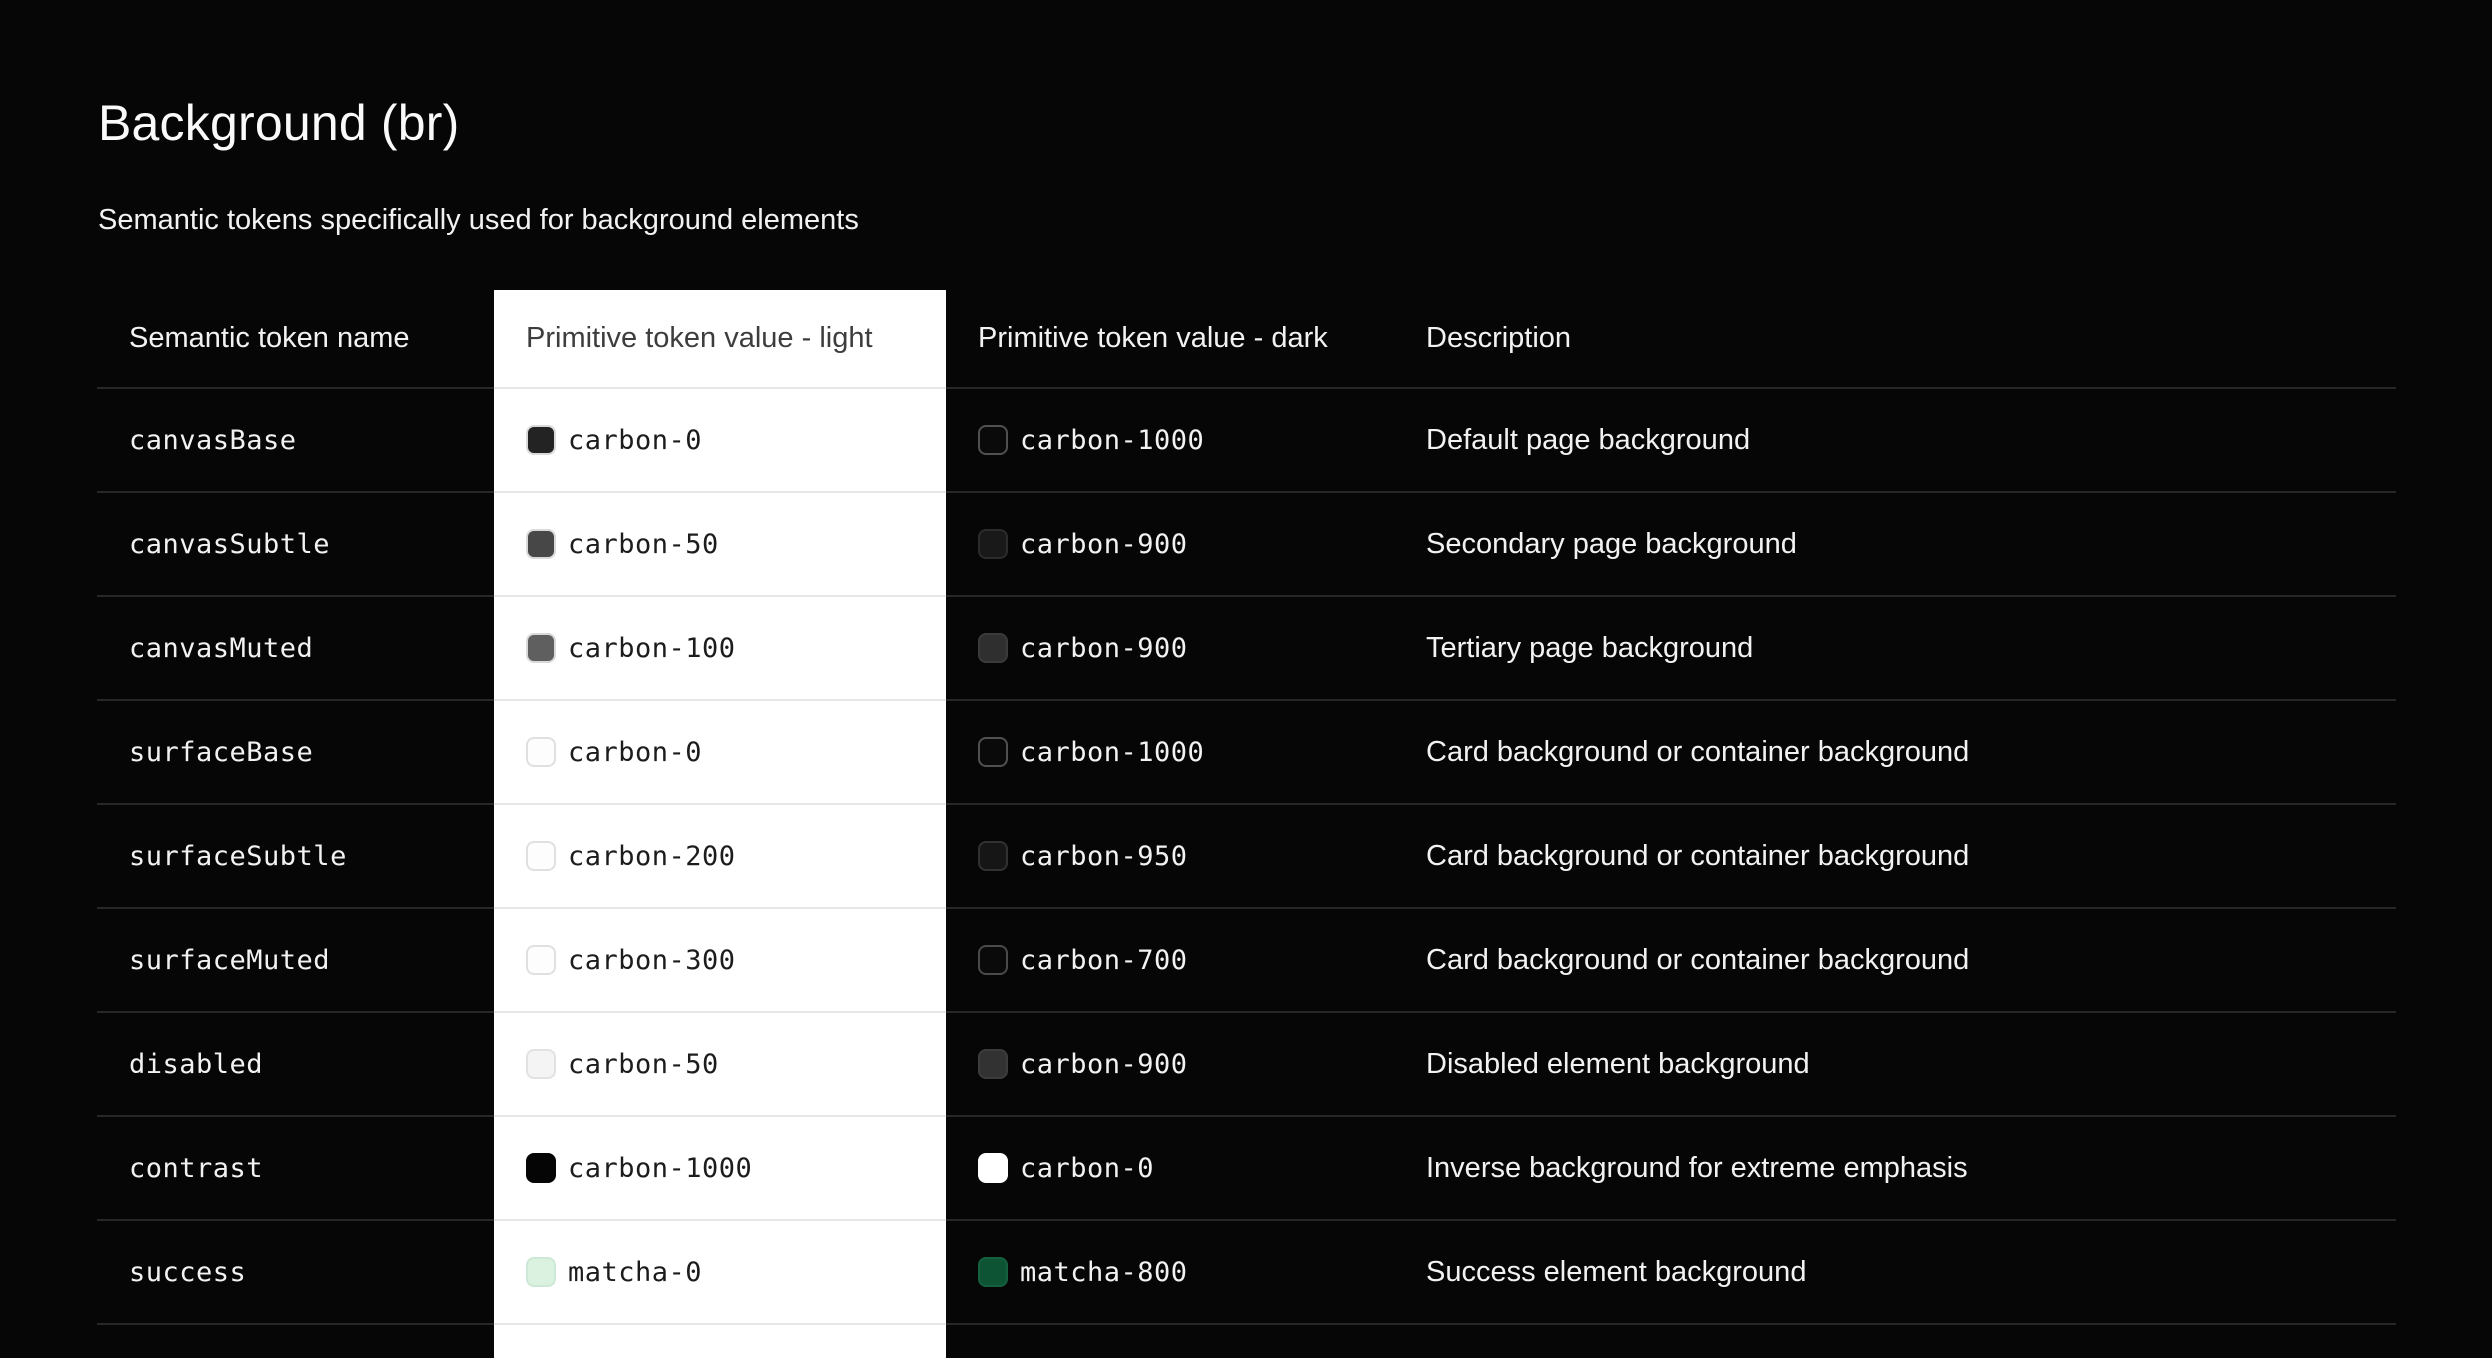  Describe the element at coordinates (1104, 960) in the screenshot. I see `dark-token-value: carbon-700` at that location.